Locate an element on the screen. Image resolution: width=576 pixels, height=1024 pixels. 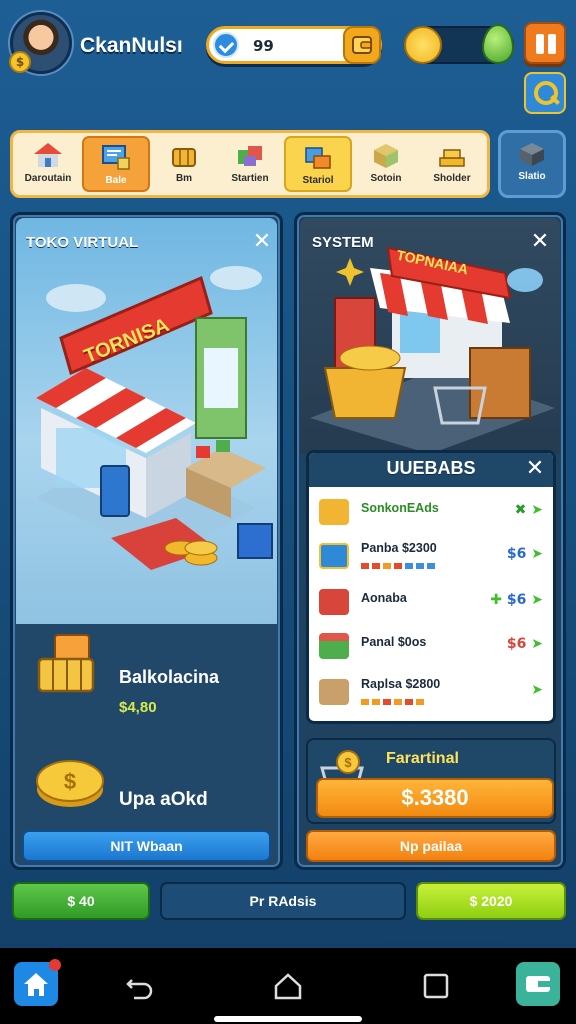
item-name: Balkolacina is located at coordinates (169, 677).